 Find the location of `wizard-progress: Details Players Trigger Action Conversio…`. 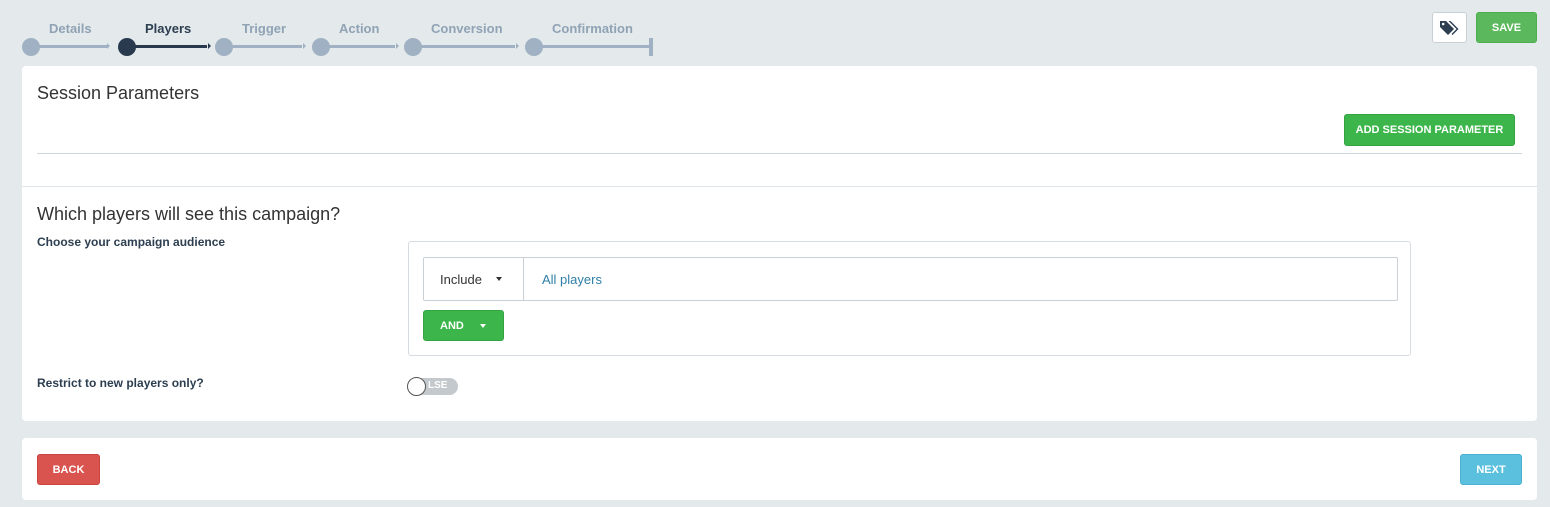

wizard-progress: Details Players Trigger Action Conversio… is located at coordinates (342, 33).